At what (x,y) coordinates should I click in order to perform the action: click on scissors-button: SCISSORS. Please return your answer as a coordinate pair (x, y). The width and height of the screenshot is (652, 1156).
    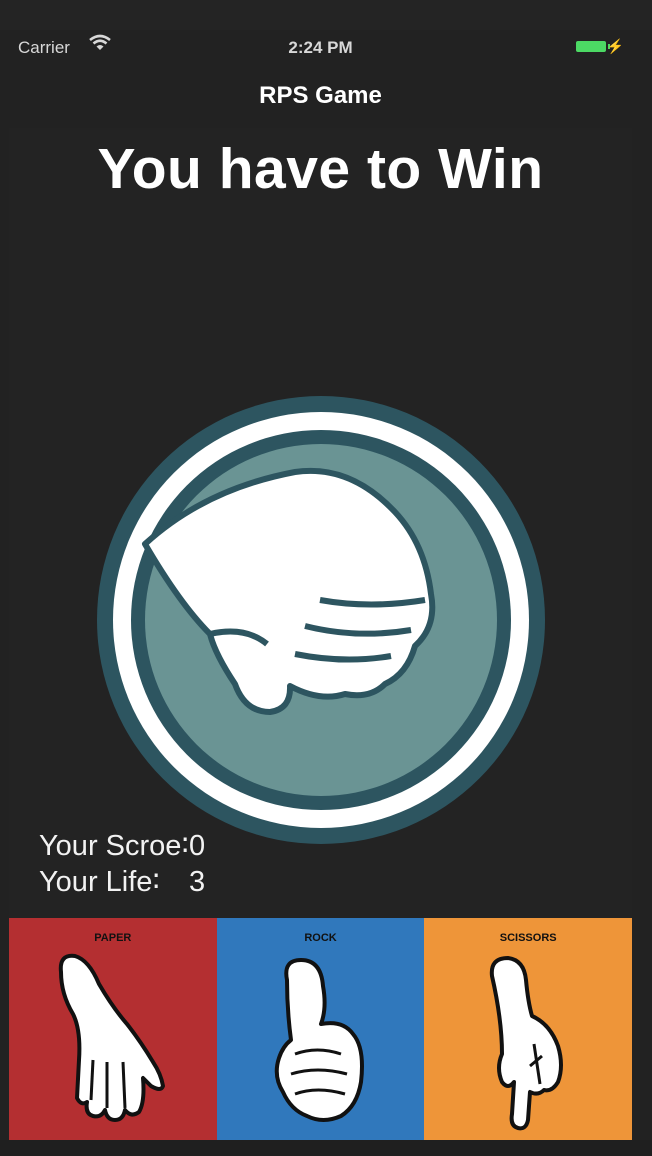
    Looking at the image, I should click on (528, 1029).